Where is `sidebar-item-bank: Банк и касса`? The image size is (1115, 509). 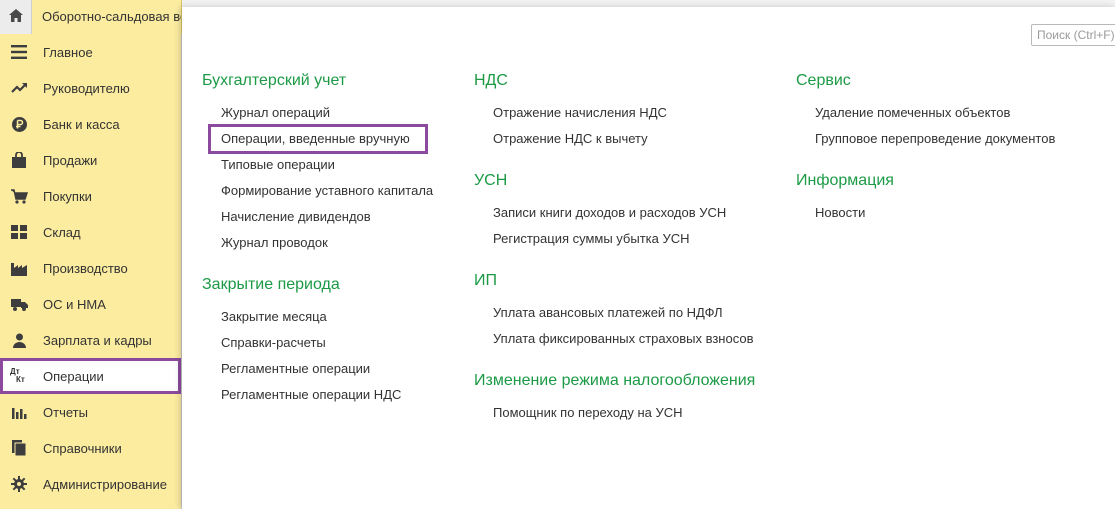
sidebar-item-bank: Банк и касса is located at coordinates (90, 124).